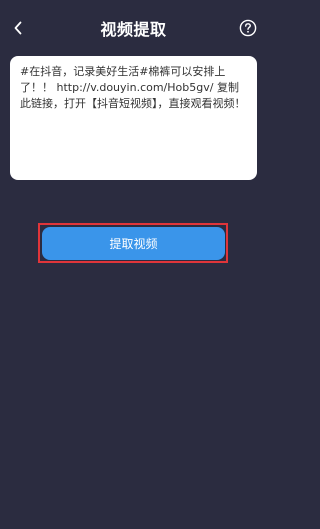 This screenshot has height=529, width=320. Describe the element at coordinates (133, 243) in the screenshot. I see `extract-video-button: 提取视频` at that location.